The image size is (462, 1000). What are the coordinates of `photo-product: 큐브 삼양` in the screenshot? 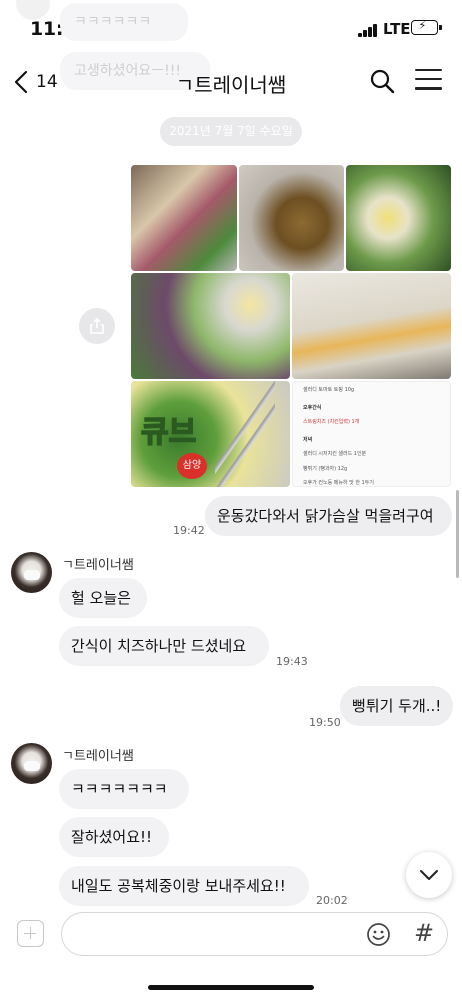 It's located at (210, 434).